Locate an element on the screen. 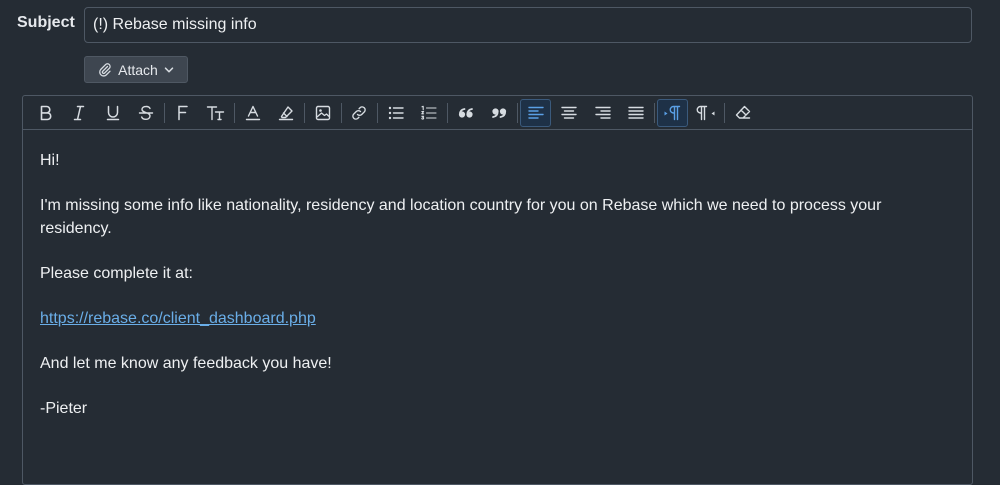  link-icon is located at coordinates (359, 112).